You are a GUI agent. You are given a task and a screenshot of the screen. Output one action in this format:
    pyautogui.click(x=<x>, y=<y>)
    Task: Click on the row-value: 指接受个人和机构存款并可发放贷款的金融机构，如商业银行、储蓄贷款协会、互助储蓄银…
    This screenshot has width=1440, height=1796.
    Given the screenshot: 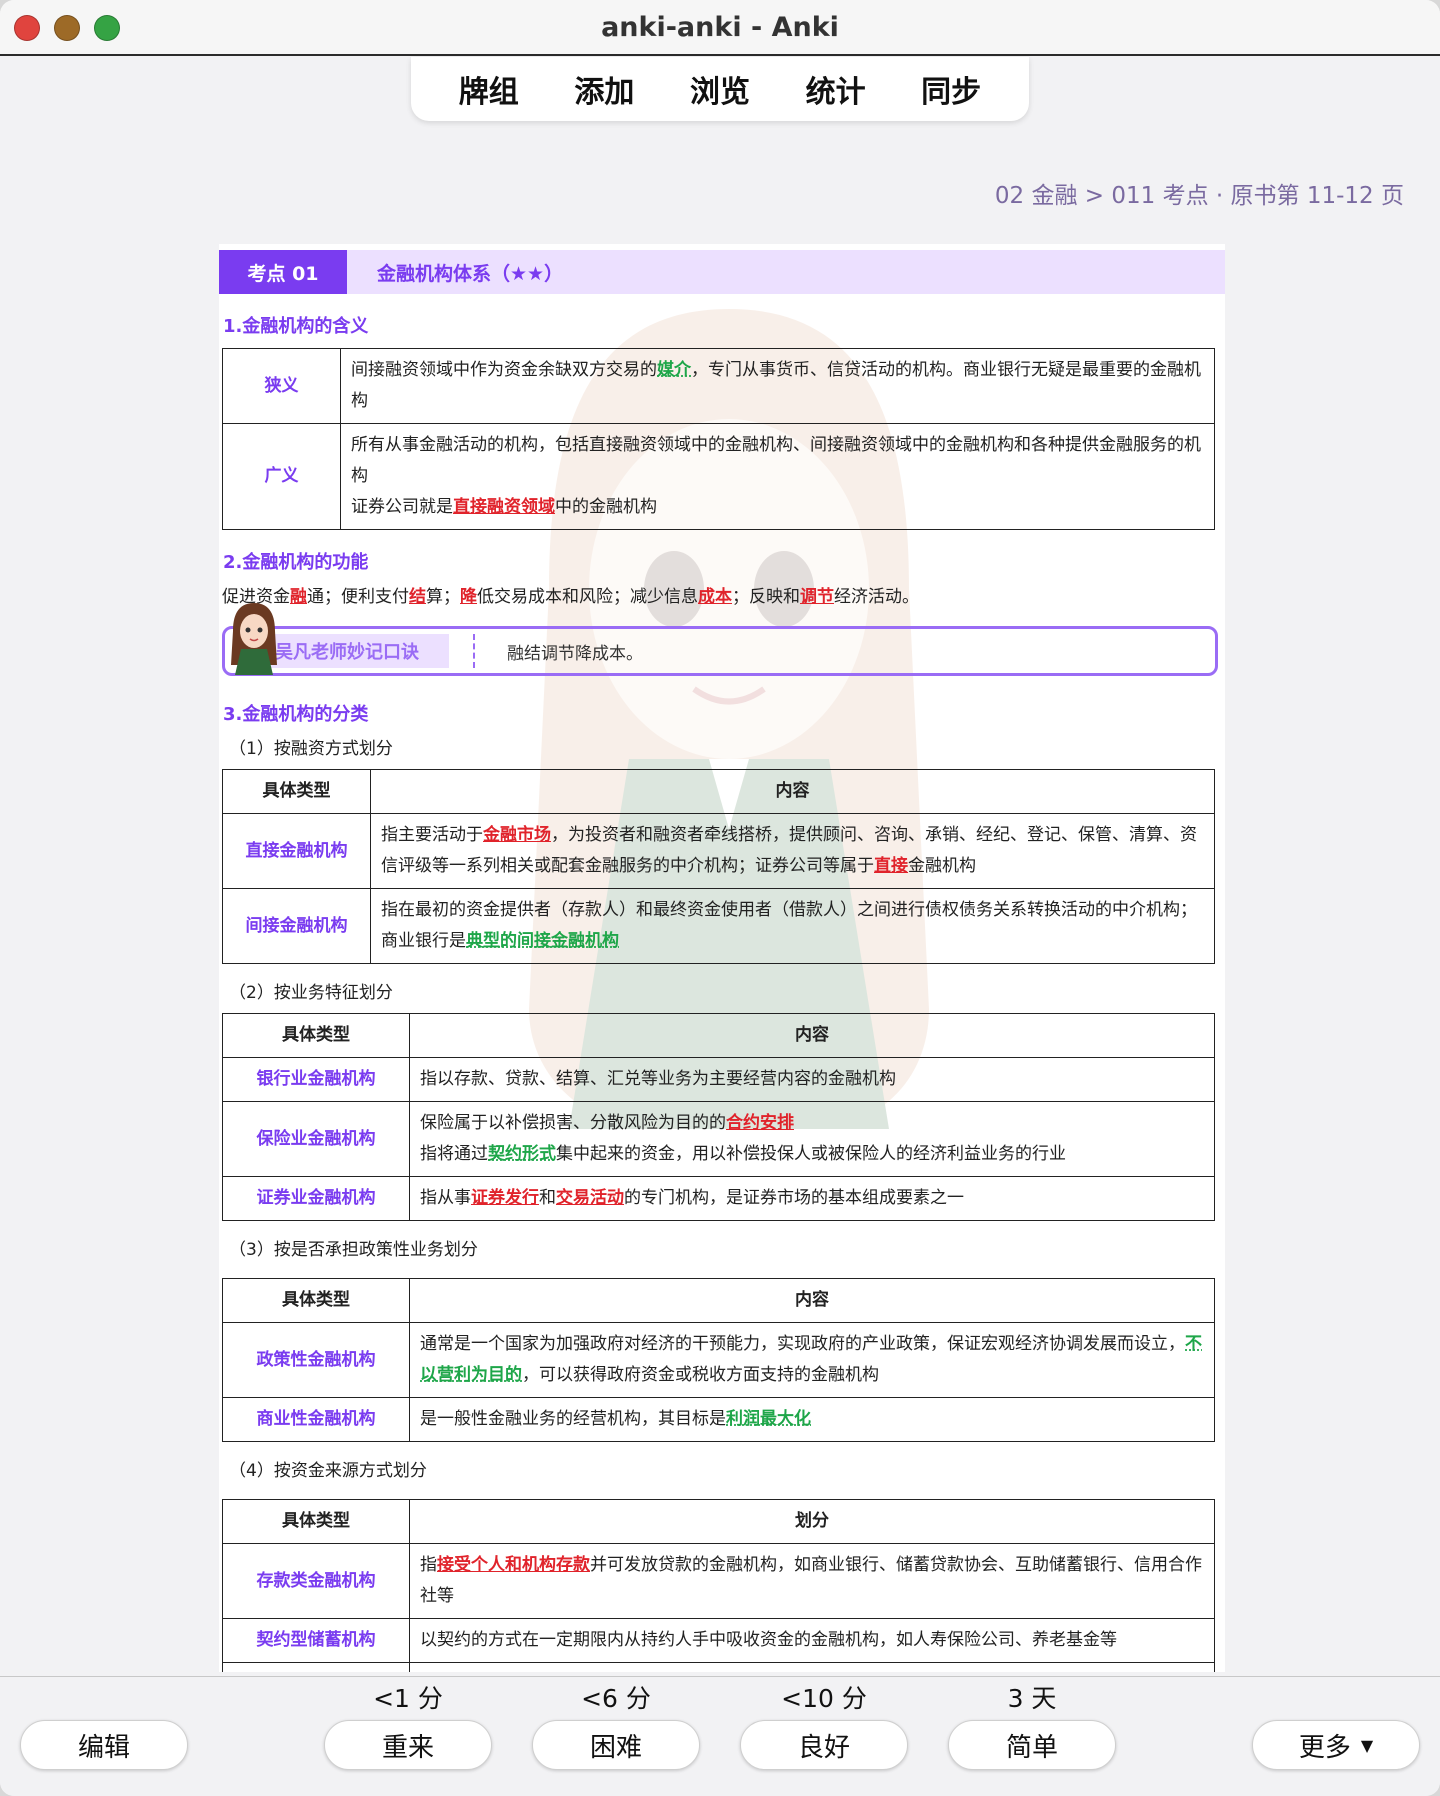 What is the action you would take?
    pyautogui.click(x=812, y=1581)
    